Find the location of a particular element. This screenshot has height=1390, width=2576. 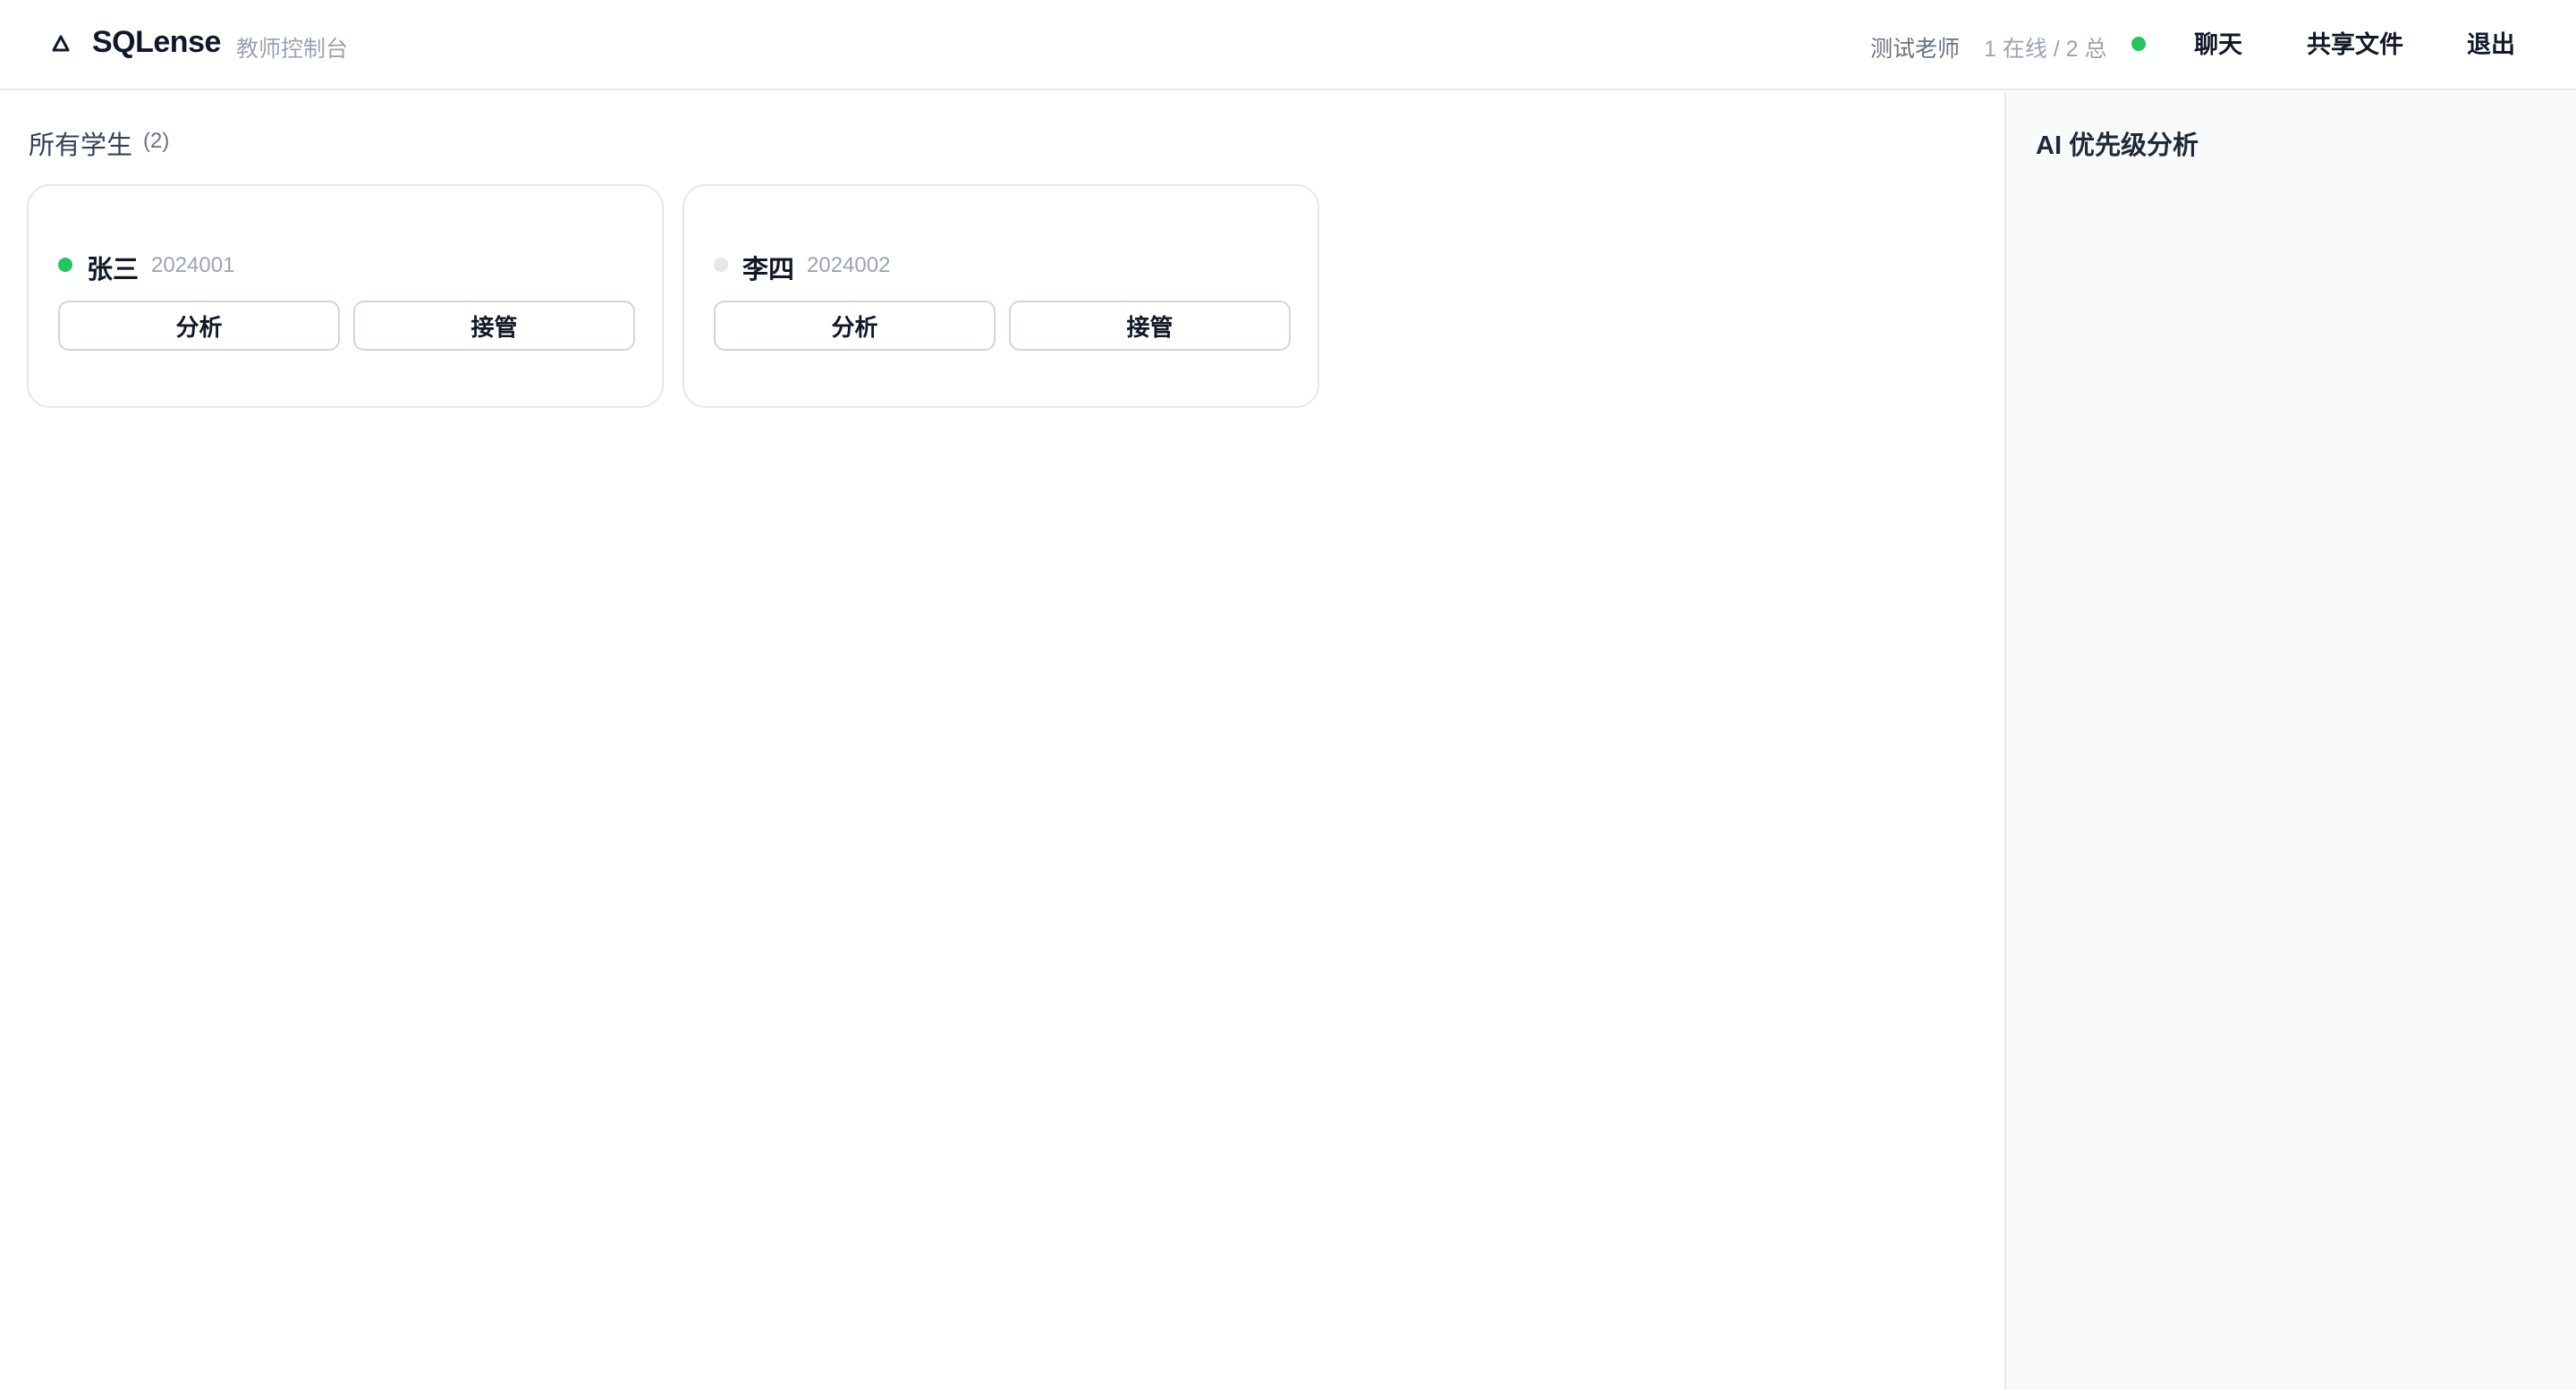

ai-panel-title: AI 优先级分析 is located at coordinates (2117, 145).